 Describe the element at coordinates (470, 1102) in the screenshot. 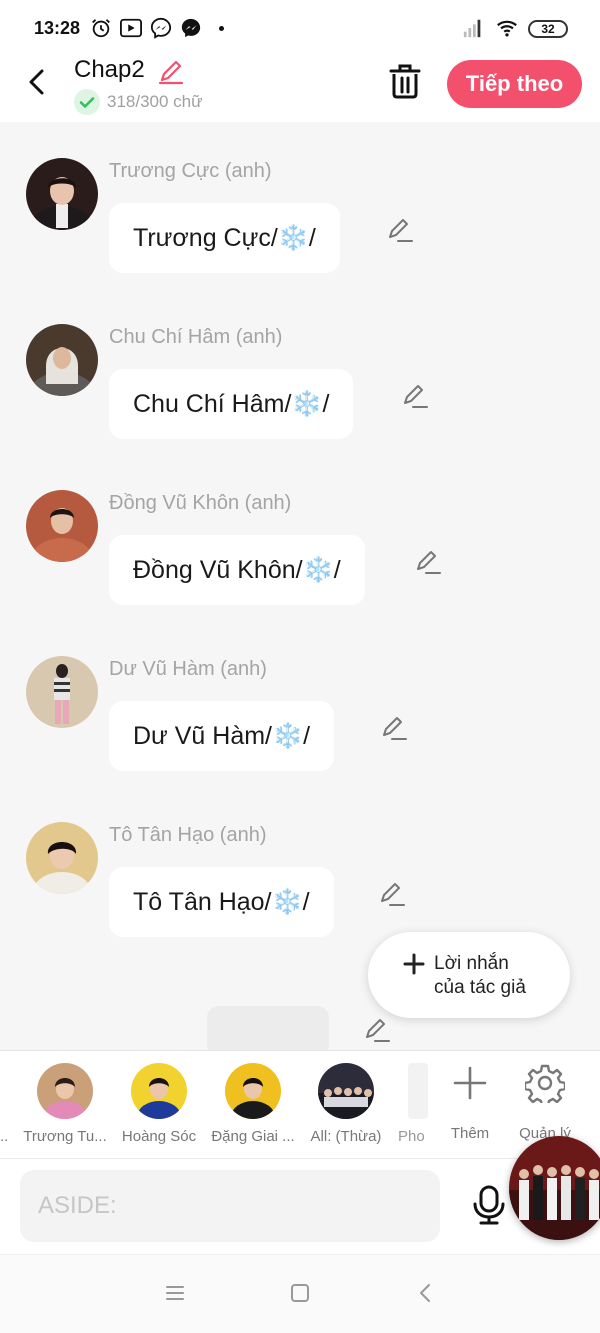

I see `add-character-button: Thêm` at that location.